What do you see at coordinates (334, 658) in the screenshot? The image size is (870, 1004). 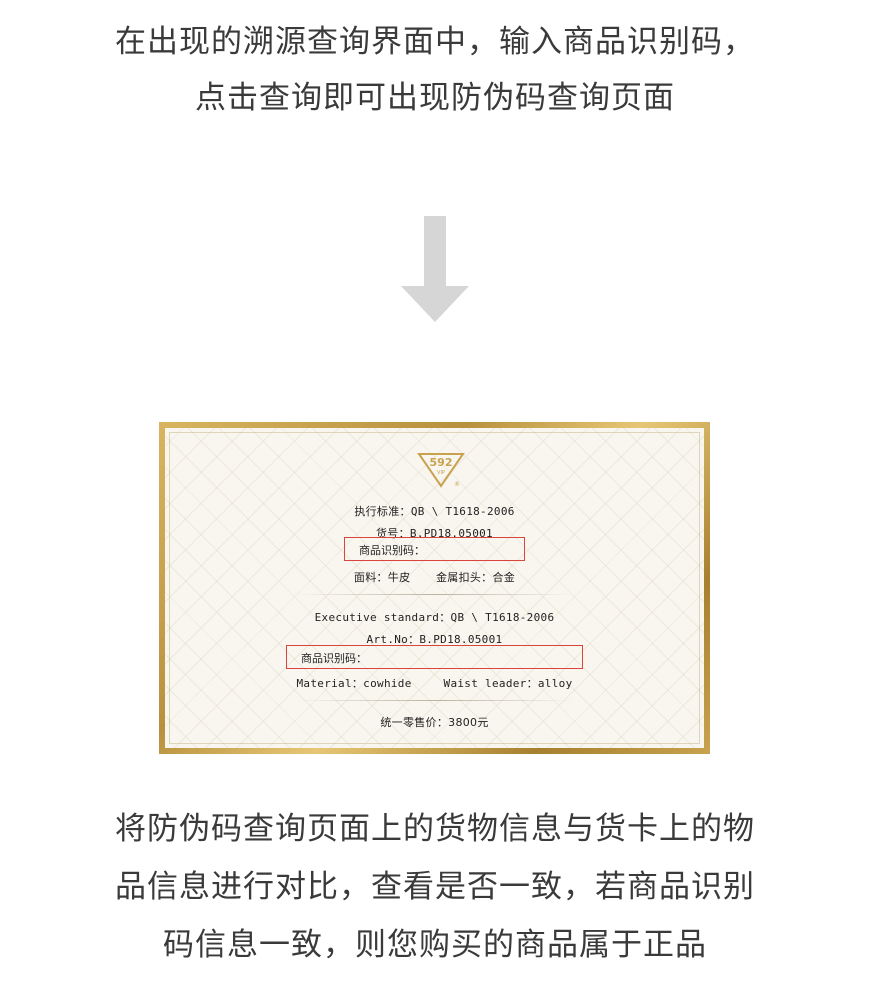 I see `en-code-label: 商品识别码：` at bounding box center [334, 658].